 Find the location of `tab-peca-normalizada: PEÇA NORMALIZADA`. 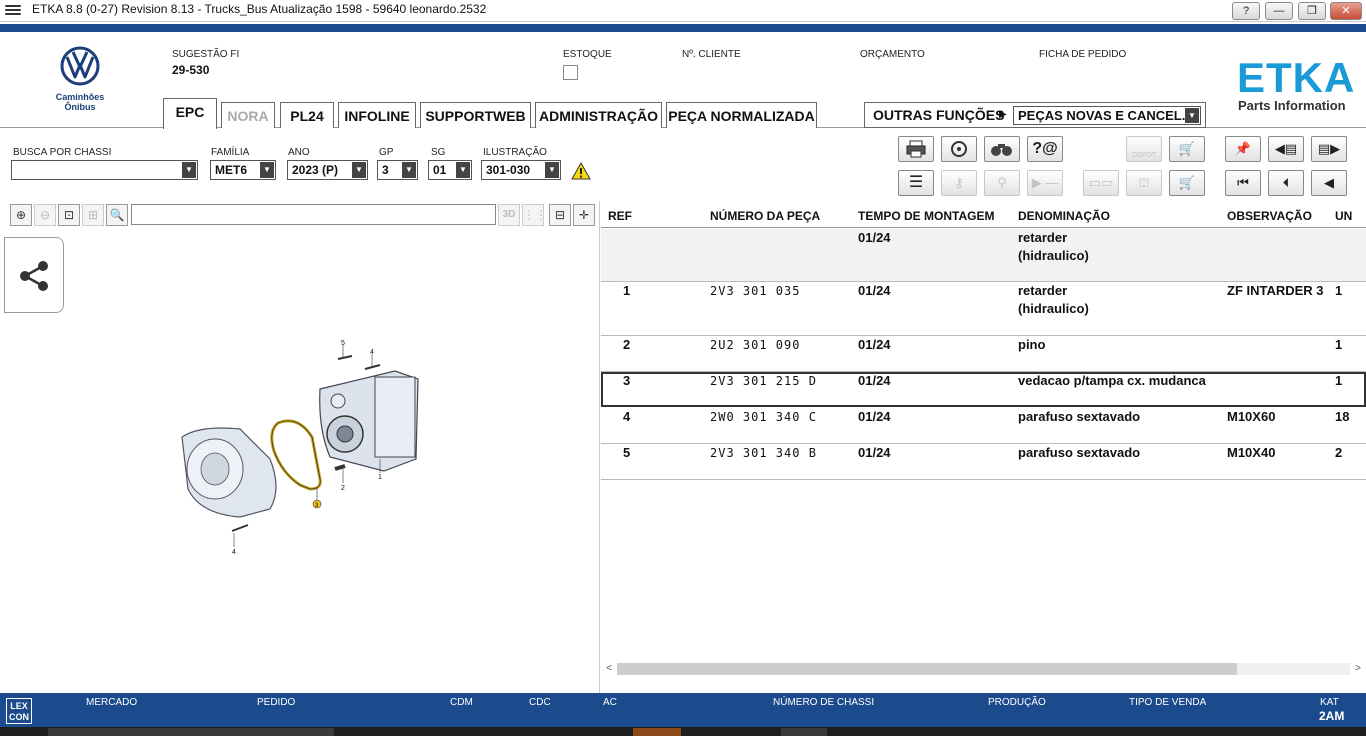

tab-peca-normalizada: PEÇA NORMALIZADA is located at coordinates (741, 115).